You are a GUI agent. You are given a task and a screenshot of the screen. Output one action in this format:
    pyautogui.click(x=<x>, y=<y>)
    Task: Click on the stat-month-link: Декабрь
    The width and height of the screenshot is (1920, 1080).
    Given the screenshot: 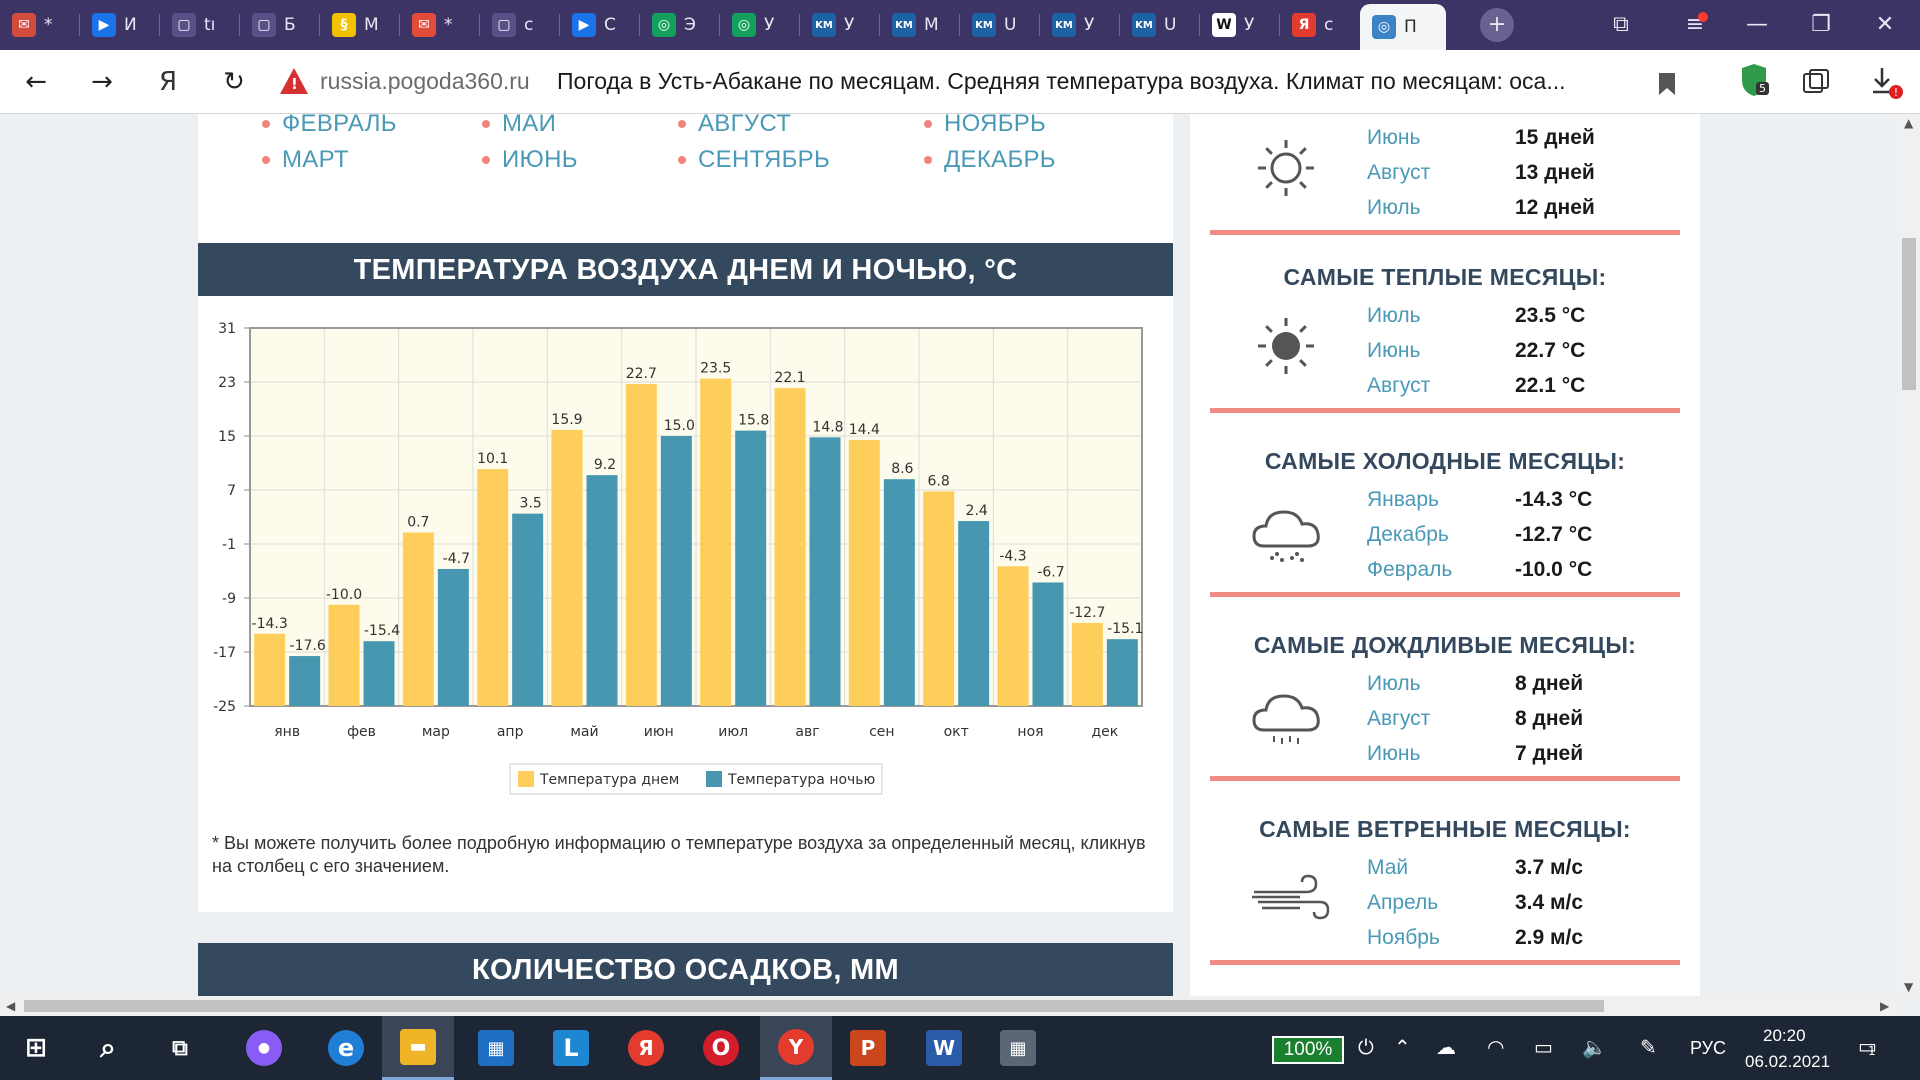 What is the action you would take?
    pyautogui.click(x=1408, y=535)
    